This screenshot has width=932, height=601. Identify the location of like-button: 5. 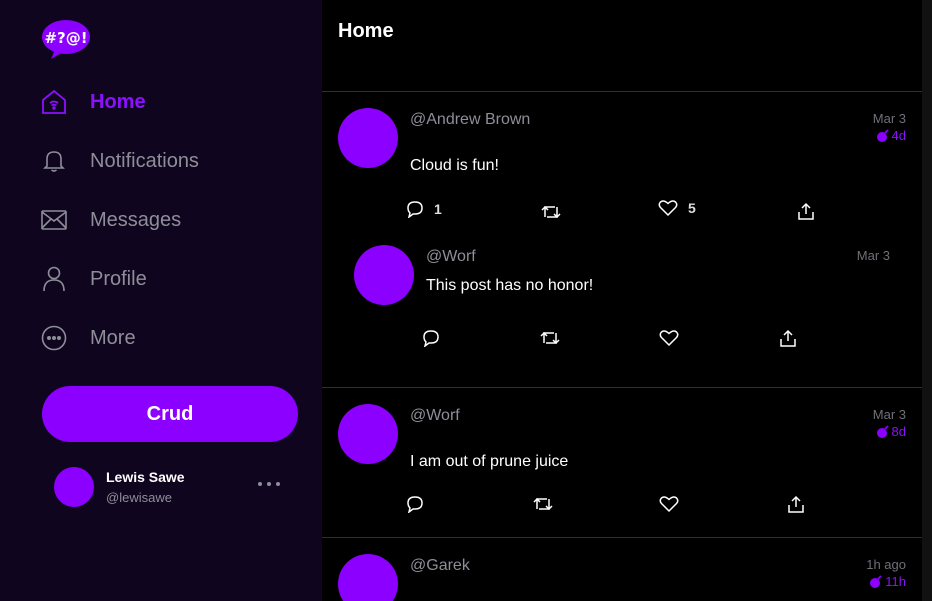
(677, 208).